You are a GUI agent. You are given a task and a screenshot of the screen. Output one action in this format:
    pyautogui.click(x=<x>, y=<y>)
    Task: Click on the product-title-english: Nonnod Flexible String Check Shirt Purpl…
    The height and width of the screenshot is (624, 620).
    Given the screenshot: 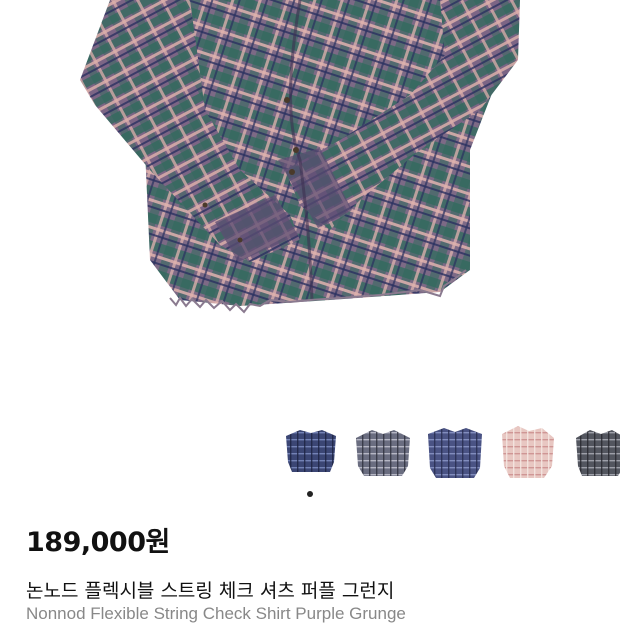 What is the action you would take?
    pyautogui.click(x=216, y=613)
    